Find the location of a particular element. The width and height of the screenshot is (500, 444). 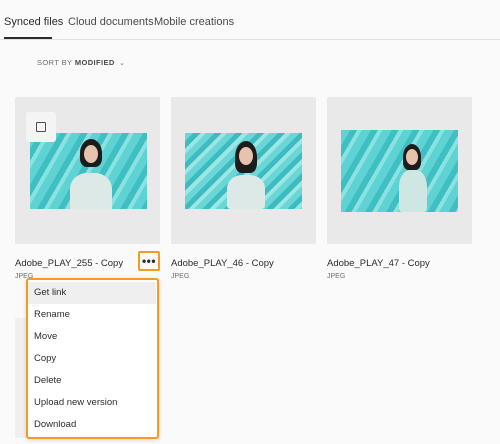

menu-item-download: Download is located at coordinates (92, 425).